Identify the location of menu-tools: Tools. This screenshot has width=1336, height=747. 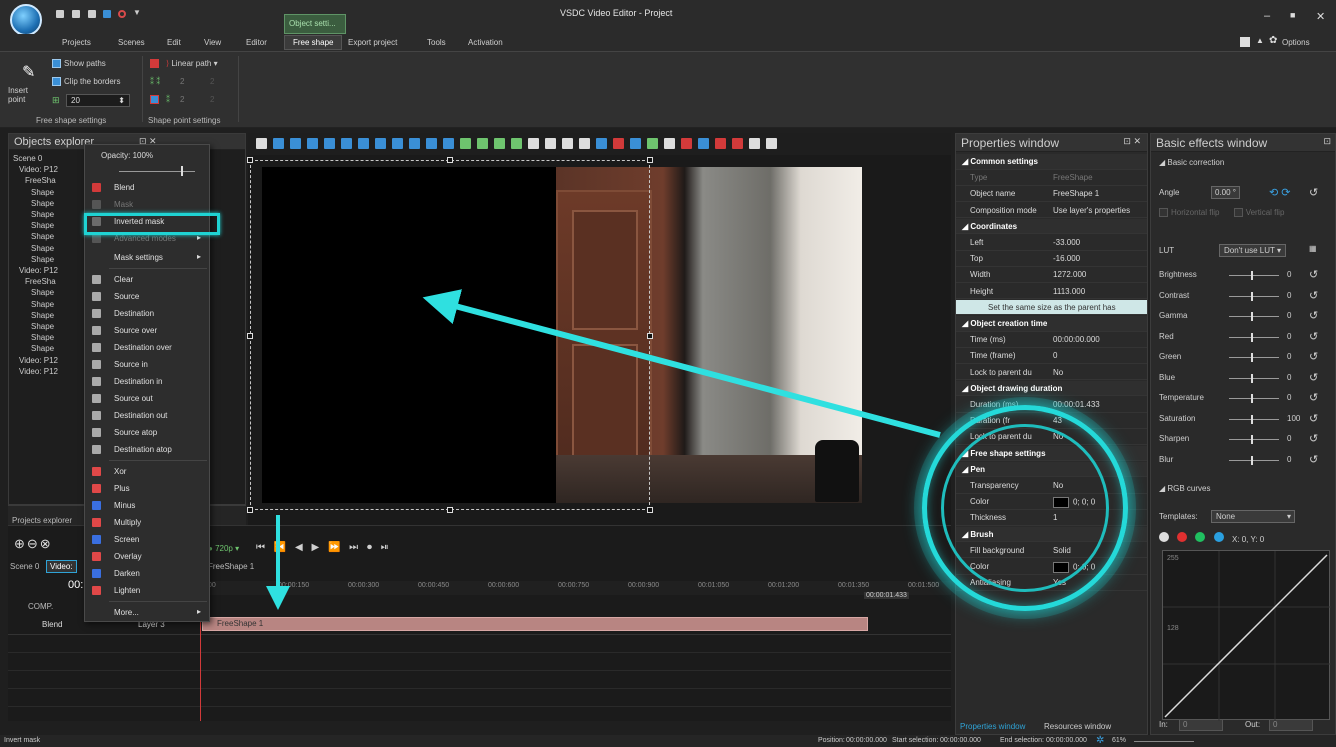
(436, 42).